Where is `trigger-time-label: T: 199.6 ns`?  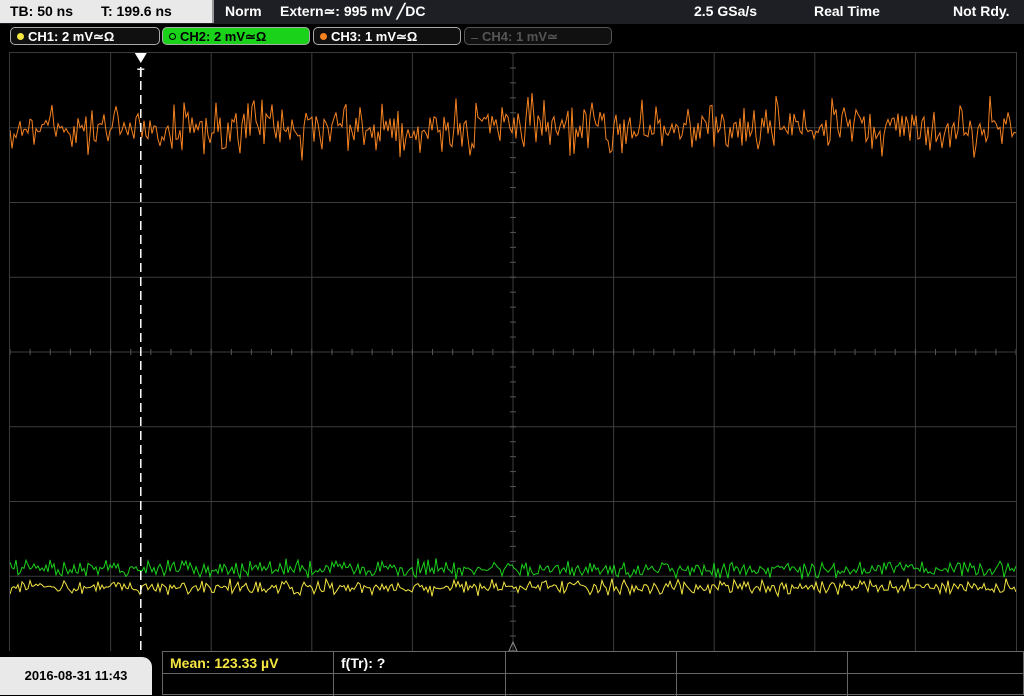 trigger-time-label: T: 199.6 ns is located at coordinates (136, 11).